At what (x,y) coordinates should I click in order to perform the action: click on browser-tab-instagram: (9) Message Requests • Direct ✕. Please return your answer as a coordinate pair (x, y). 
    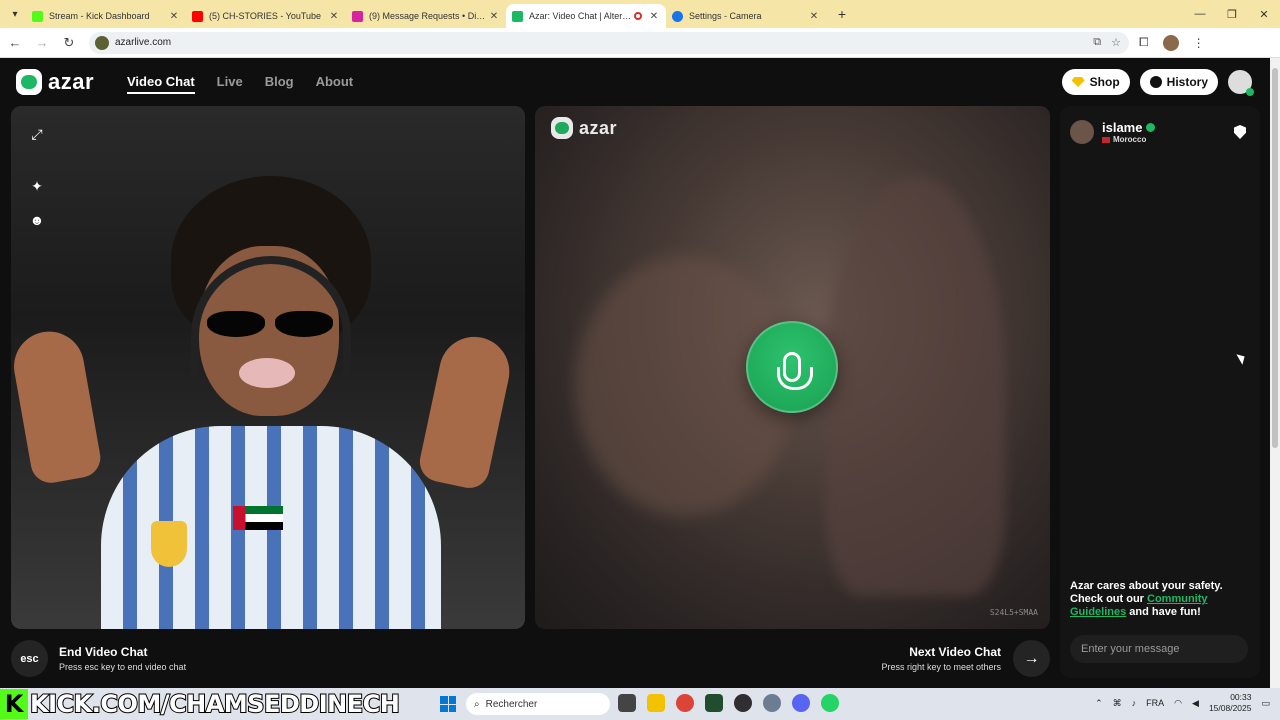
    Looking at the image, I should click on (426, 16).